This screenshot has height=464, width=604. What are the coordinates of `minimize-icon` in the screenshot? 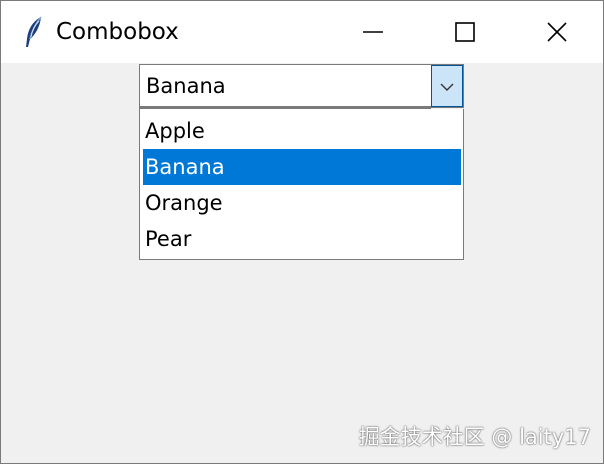 It's located at (373, 32).